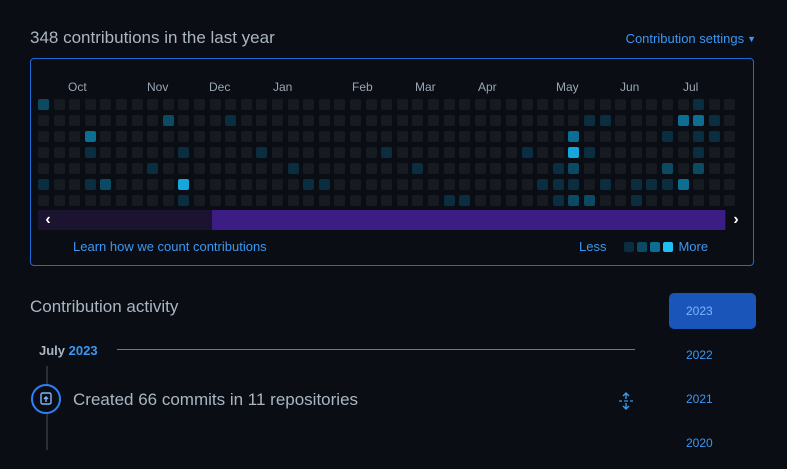 The image size is (787, 469). Describe the element at coordinates (215, 400) in the screenshot. I see `commit-summary: Created 66 commits in 11 repositories` at that location.